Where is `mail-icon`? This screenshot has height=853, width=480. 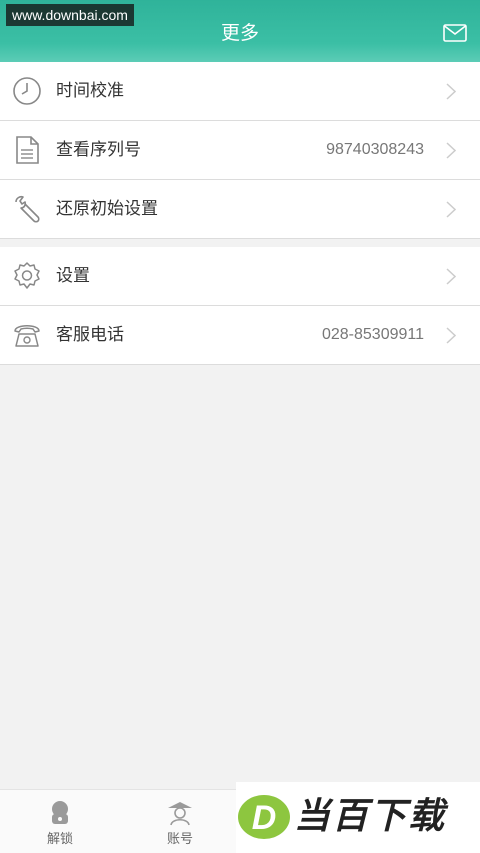 mail-icon is located at coordinates (455, 33).